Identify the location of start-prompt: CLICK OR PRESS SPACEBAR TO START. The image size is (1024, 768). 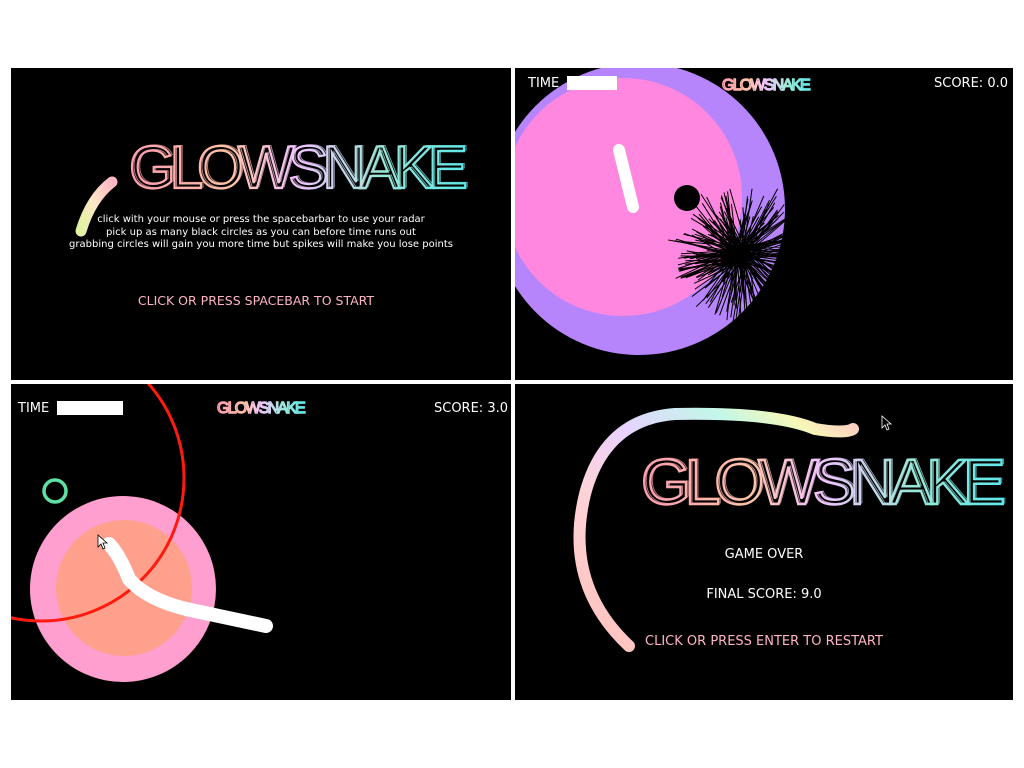
(258, 300).